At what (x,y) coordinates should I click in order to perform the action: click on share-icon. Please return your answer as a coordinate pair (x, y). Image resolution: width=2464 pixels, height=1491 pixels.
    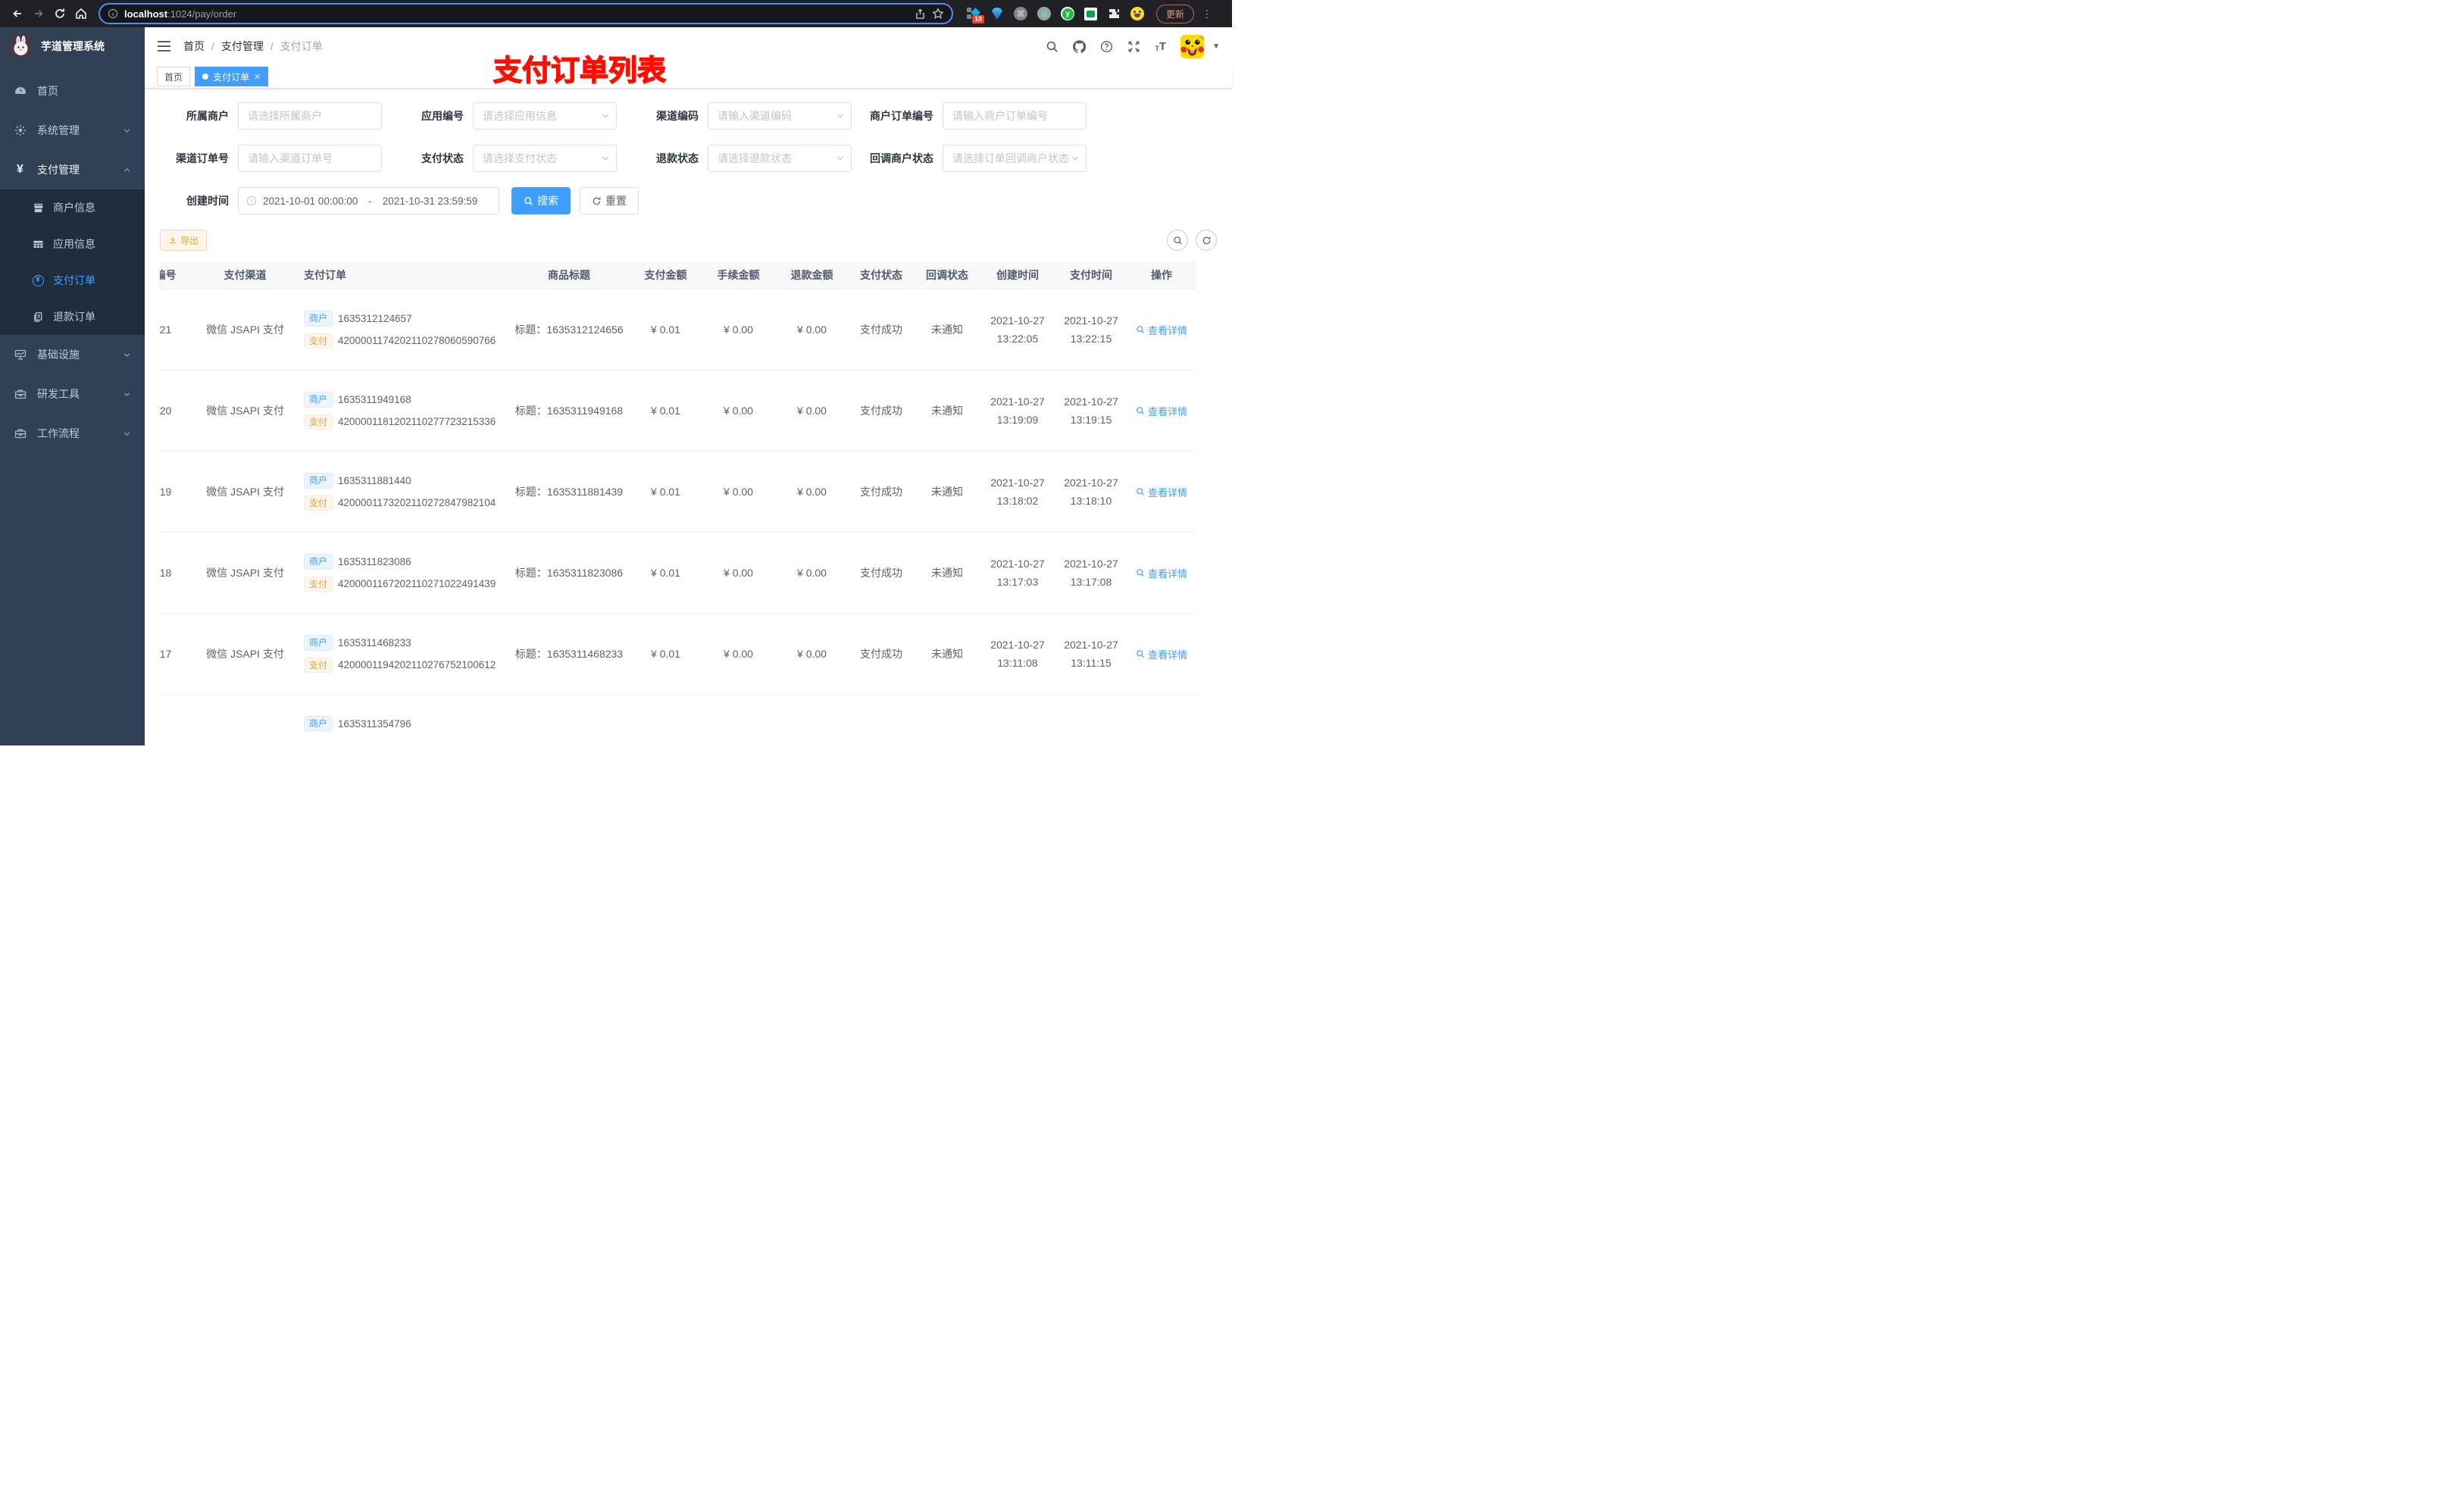
    Looking at the image, I should click on (920, 14).